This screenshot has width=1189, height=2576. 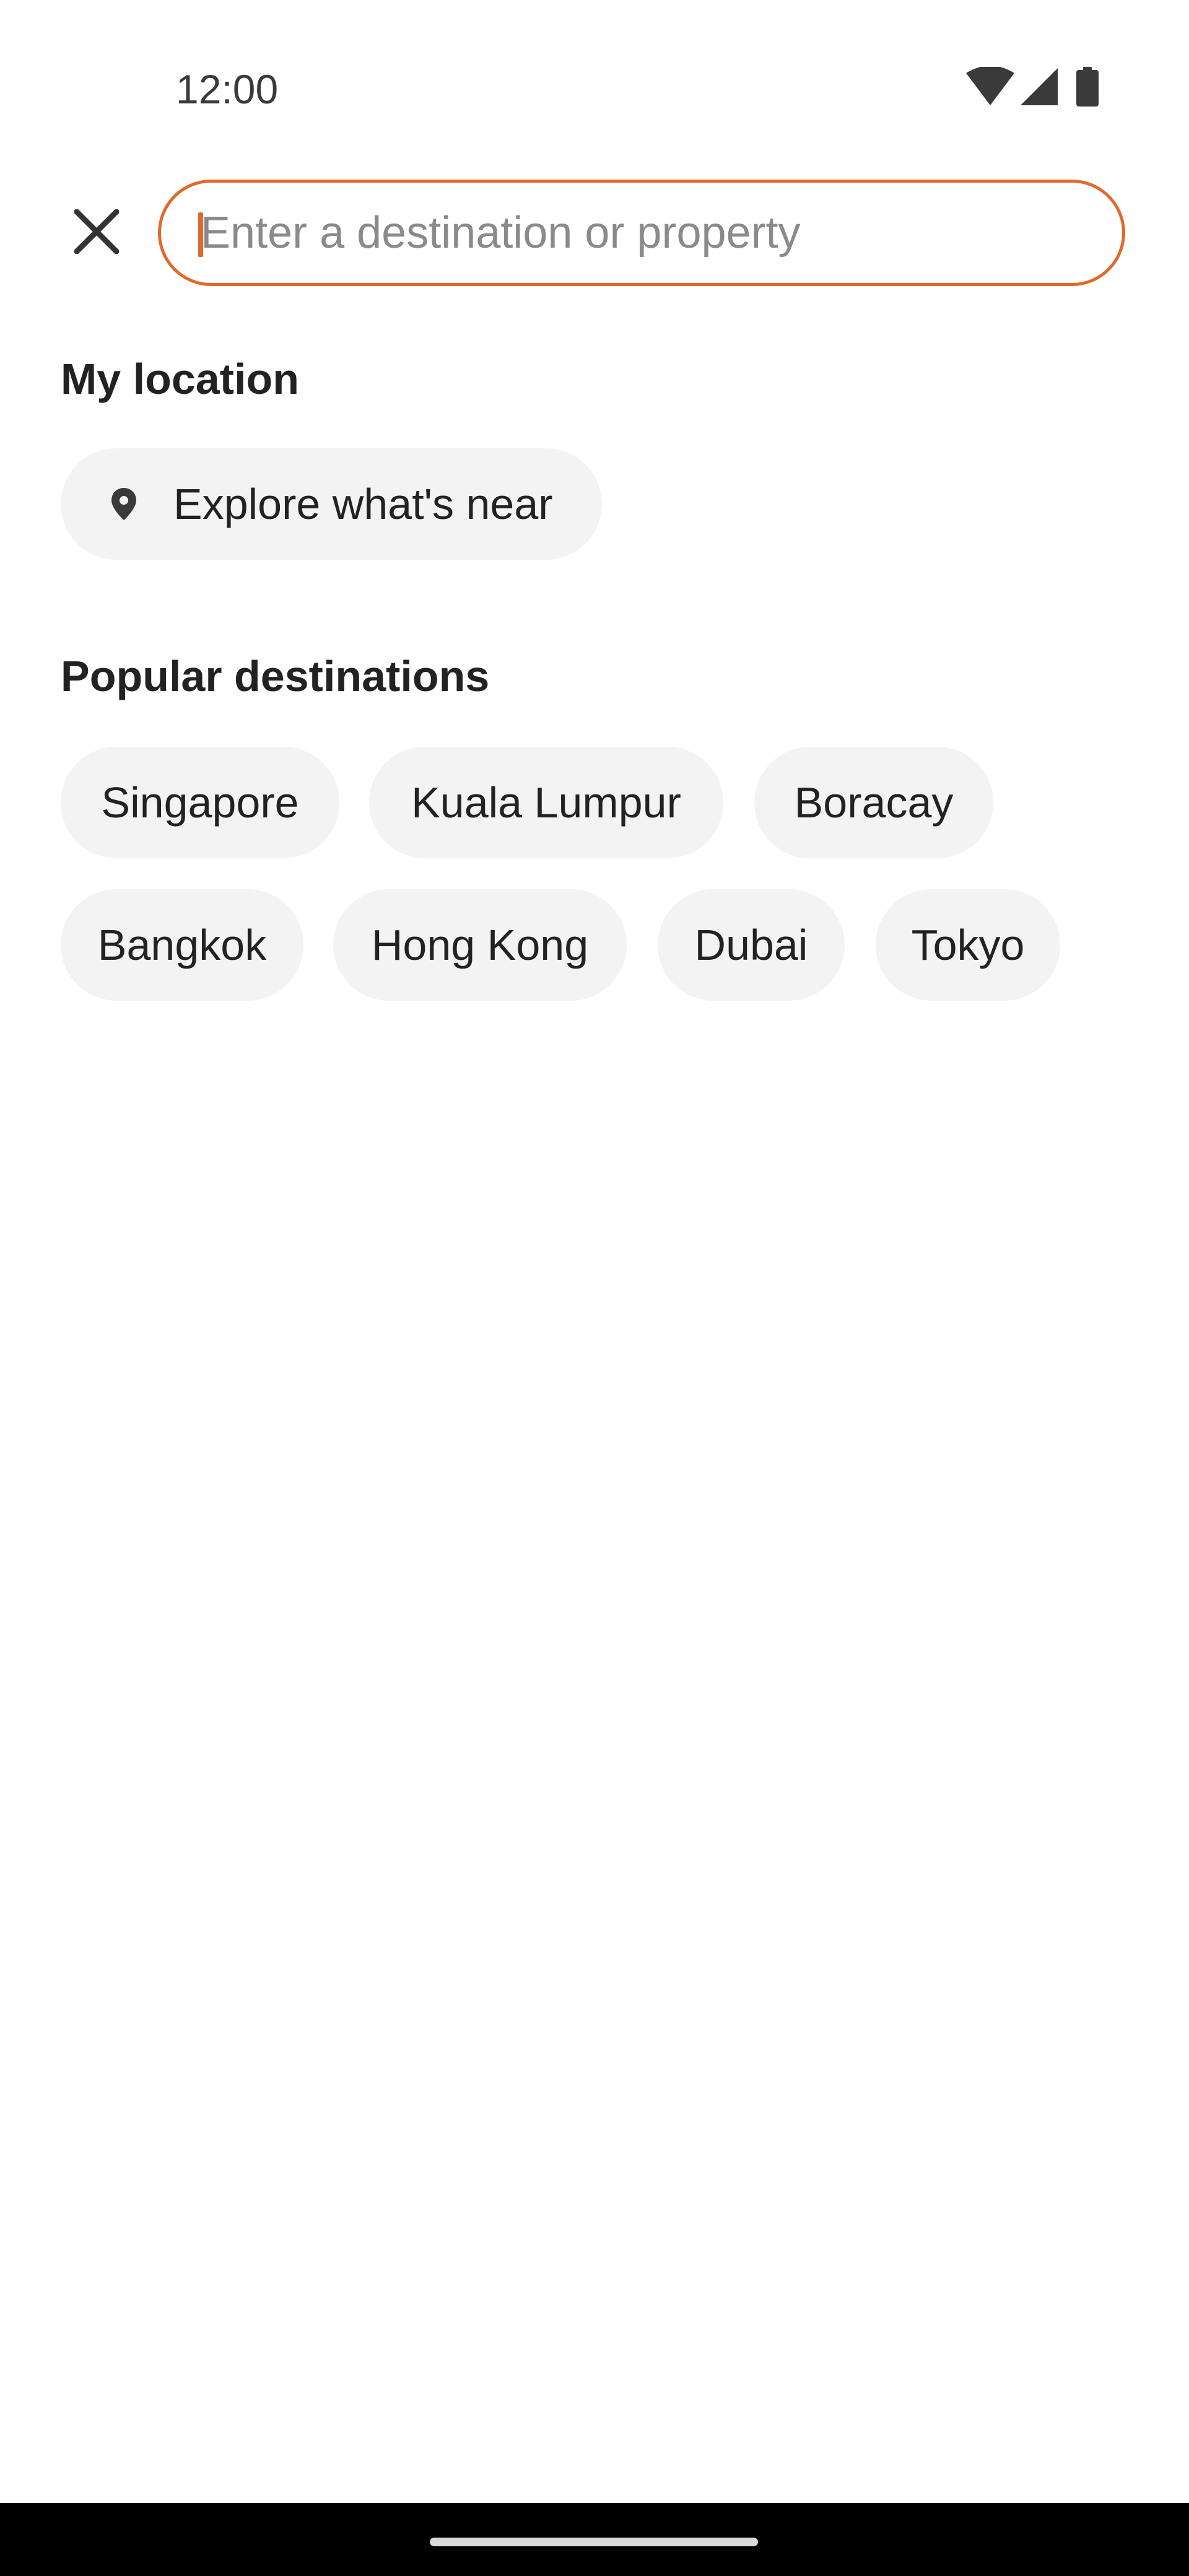 I want to click on destination-chip-boracay: Boracay, so click(x=873, y=802).